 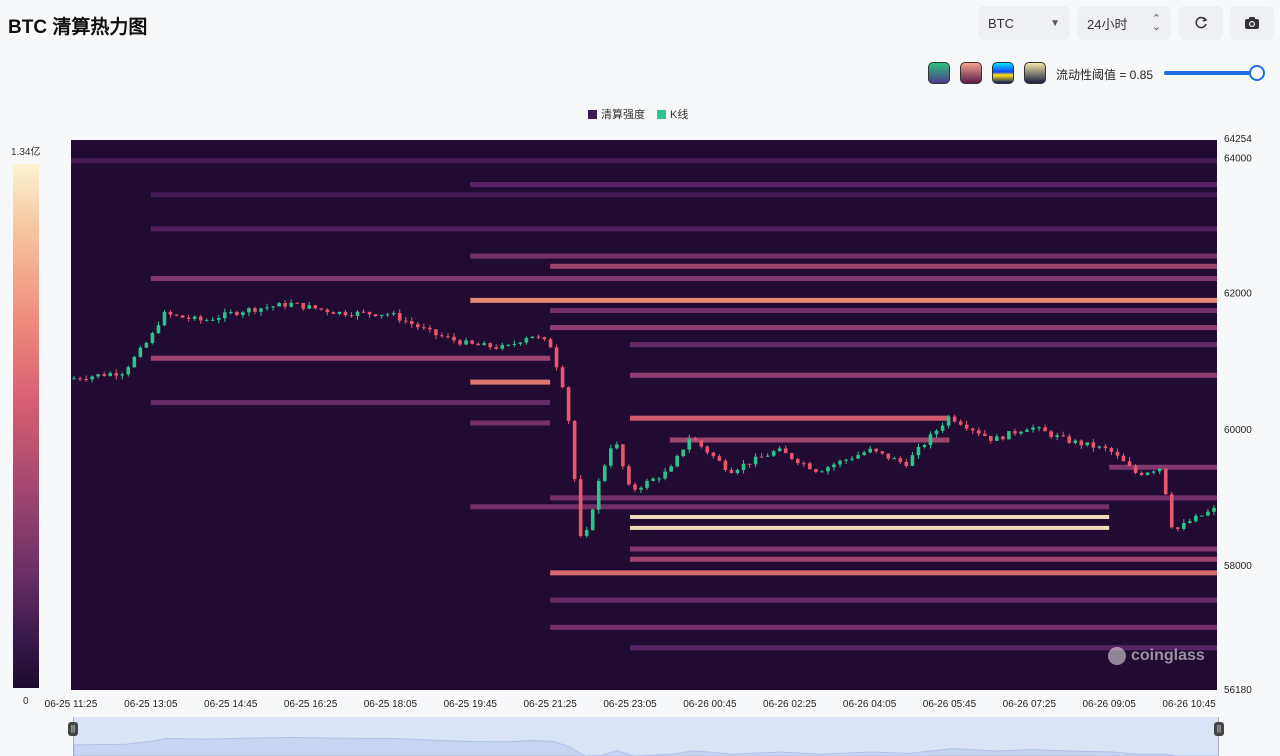 I want to click on y-tick-label-2: 62000, so click(x=1238, y=294).